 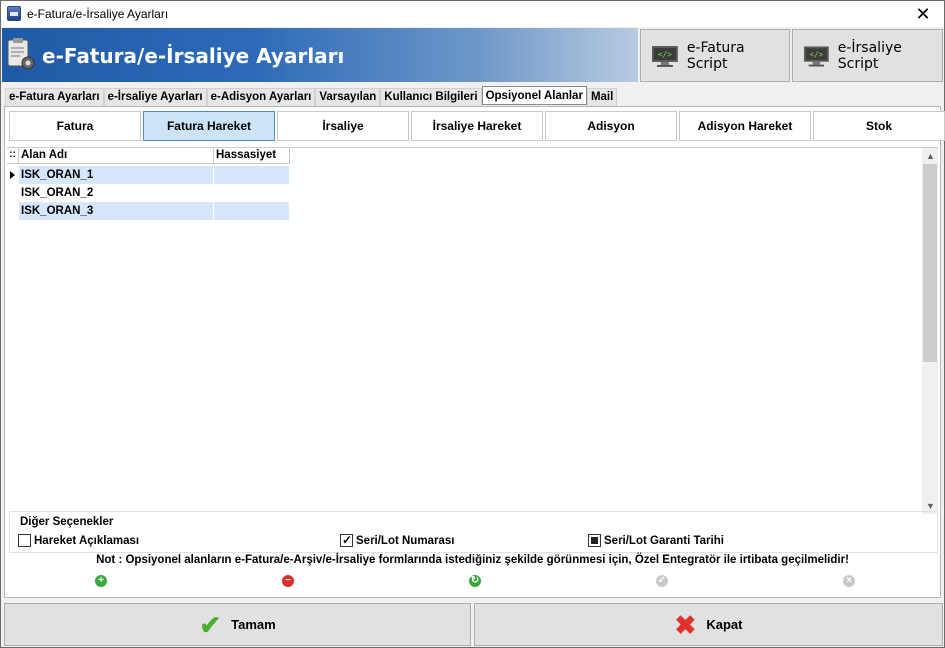 What do you see at coordinates (348, 97) in the screenshot?
I see `tab-varsayilan: Varsayılan` at bounding box center [348, 97].